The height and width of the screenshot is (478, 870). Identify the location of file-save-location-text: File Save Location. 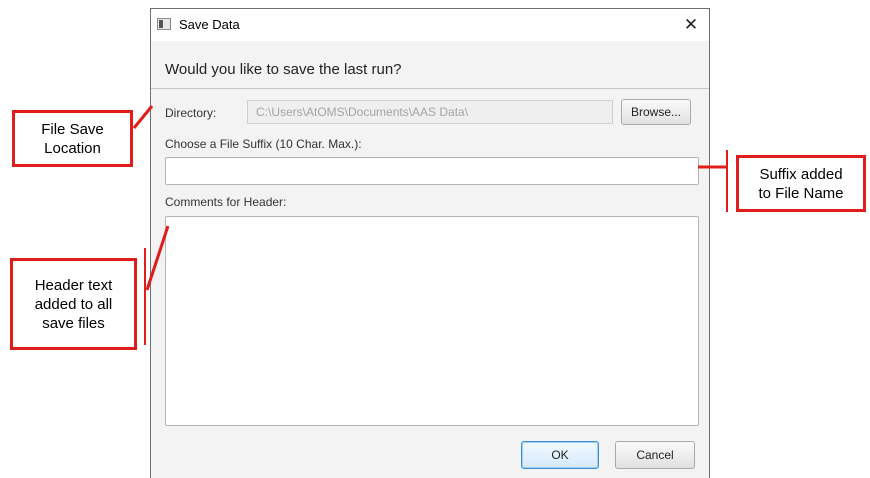
(72, 138).